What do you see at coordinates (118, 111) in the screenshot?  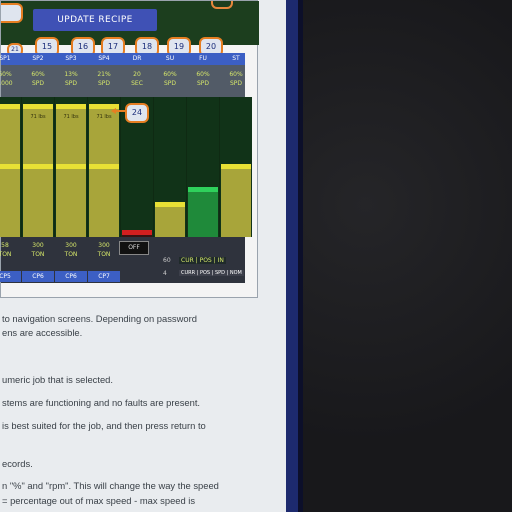 I see `callout-24-arrow` at bounding box center [118, 111].